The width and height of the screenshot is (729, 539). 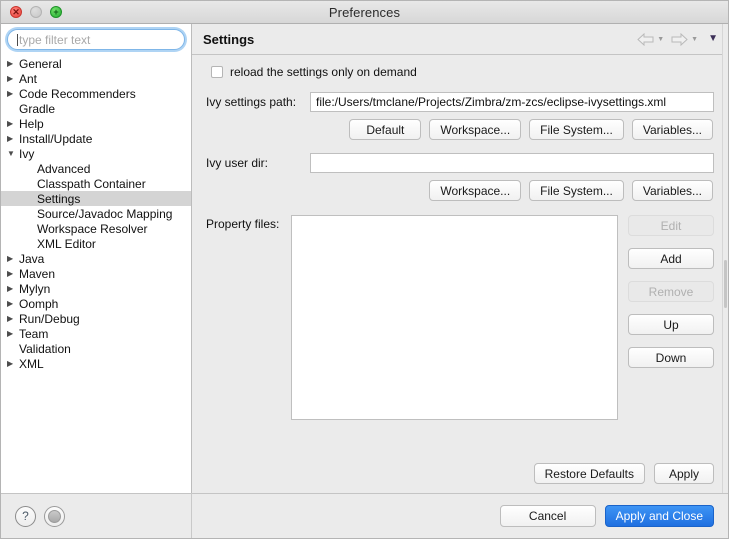 I want to click on sidebar-item-ivy: ▼ Ivy, so click(x=96, y=153).